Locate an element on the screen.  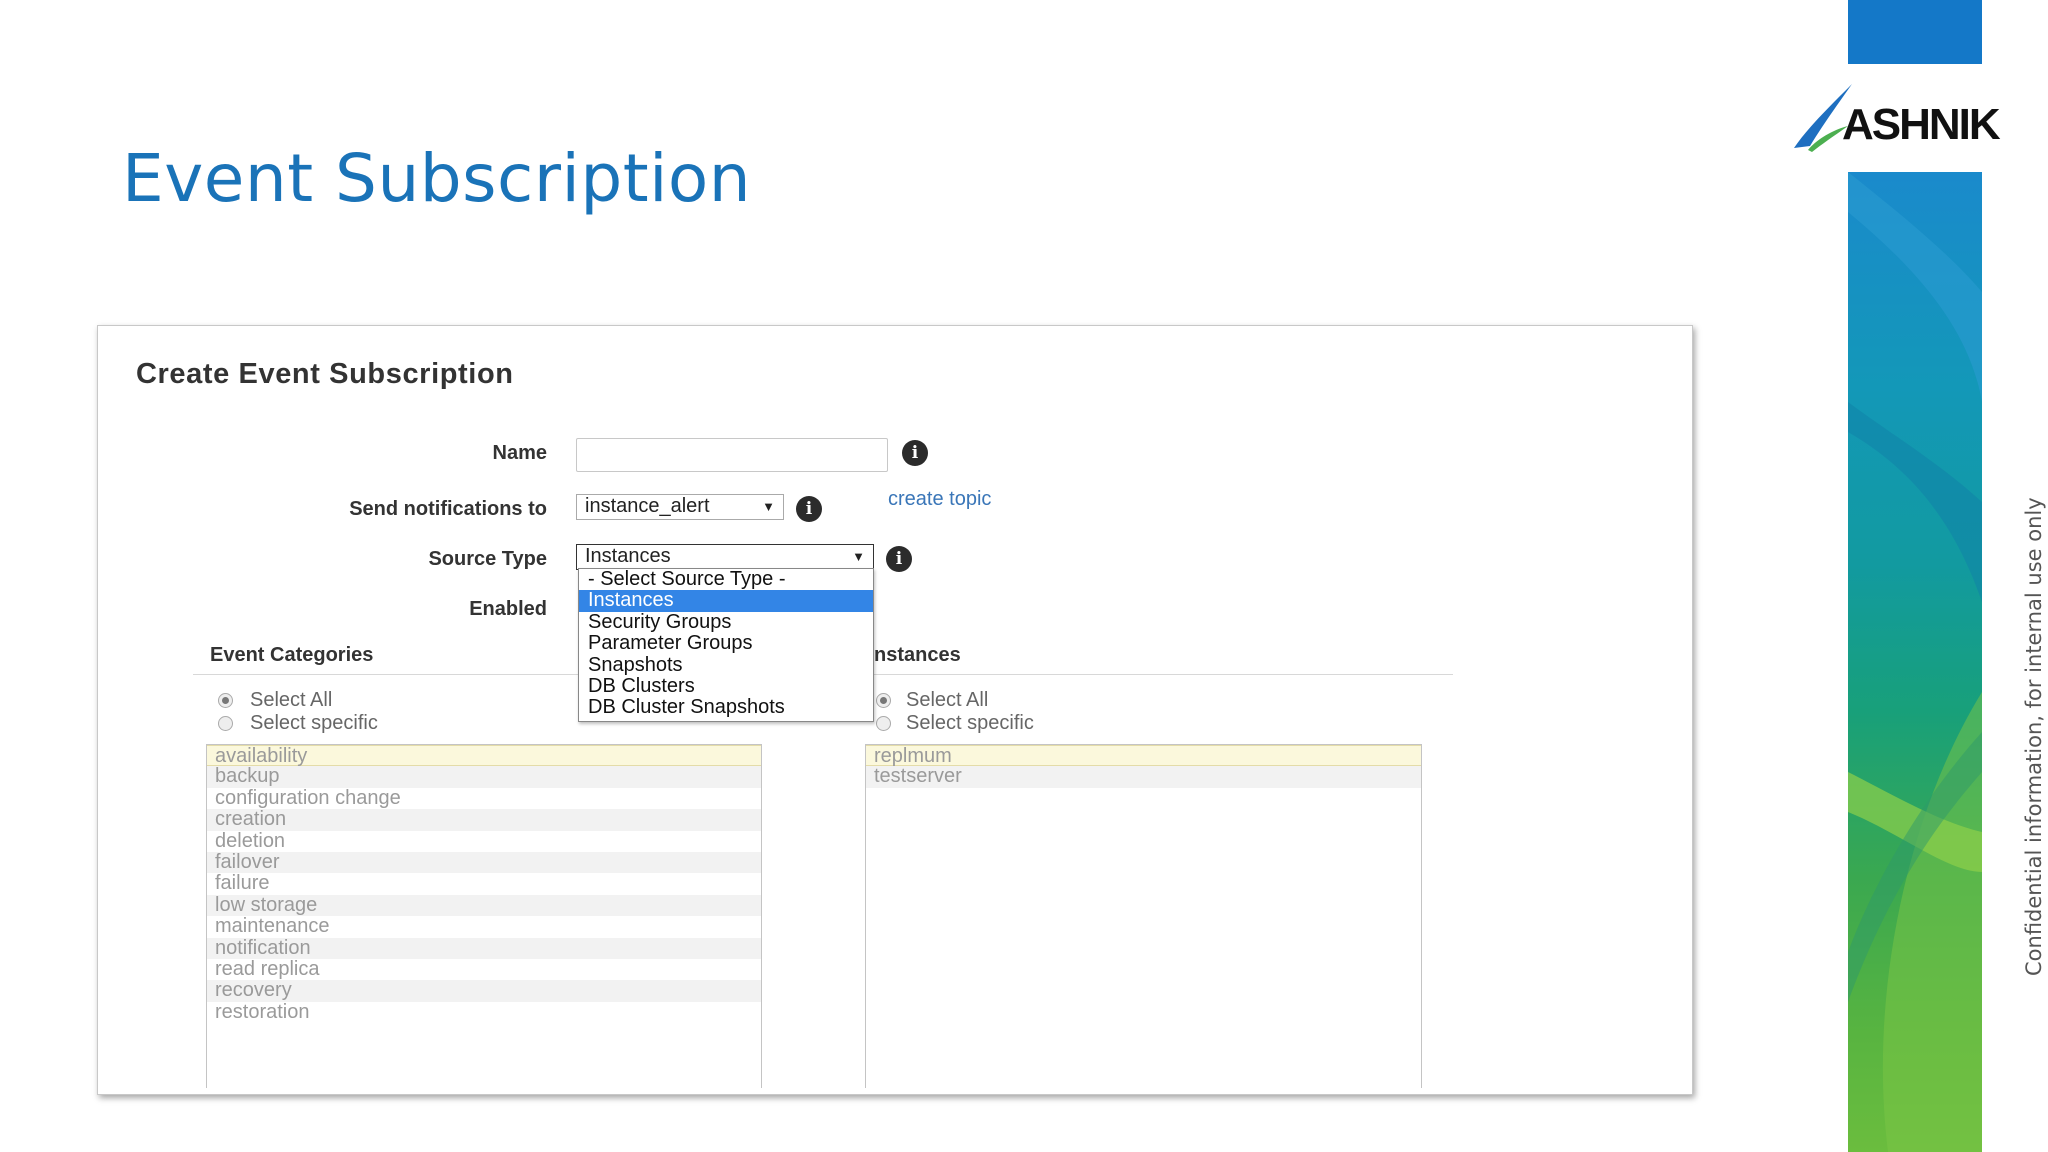
list-item: replmum is located at coordinates (1143, 756).